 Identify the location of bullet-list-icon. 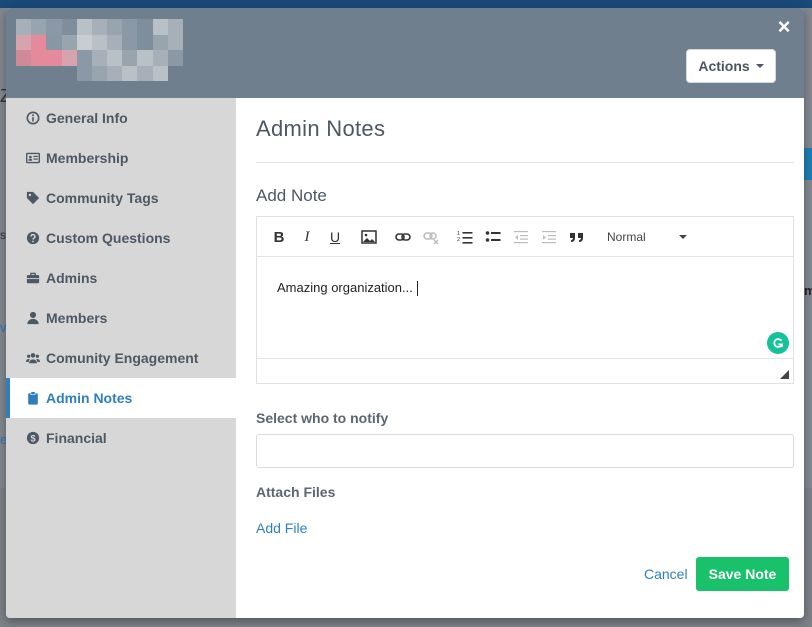
(493, 237).